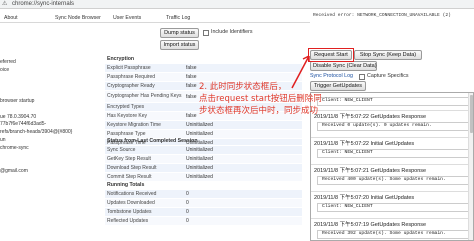 This screenshot has height=241, width=474. I want to click on table-row: Commit Step Result Uninitialized, so click(203, 176).